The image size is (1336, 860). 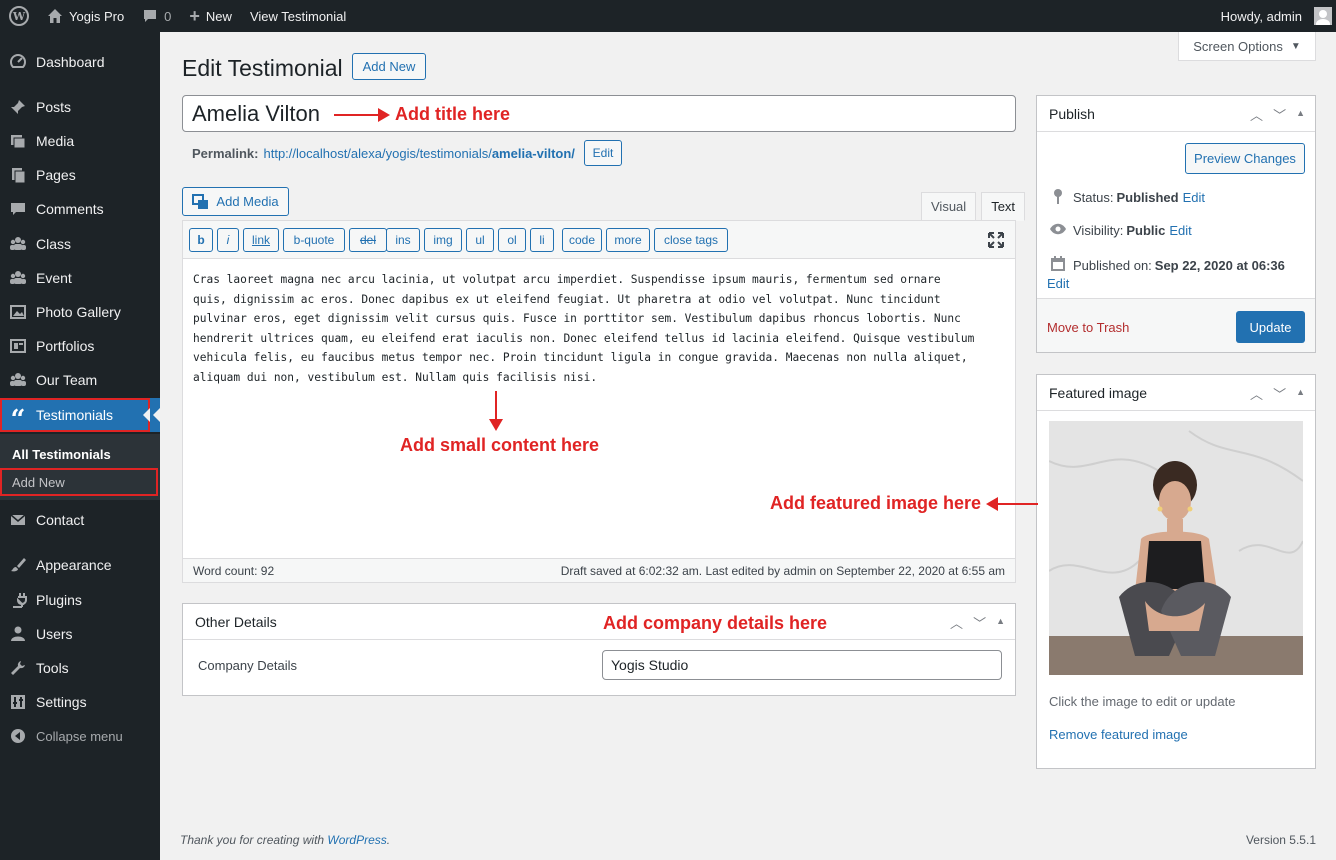 What do you see at coordinates (1245, 158) in the screenshot?
I see `preview-changes-button: Preview Changes` at bounding box center [1245, 158].